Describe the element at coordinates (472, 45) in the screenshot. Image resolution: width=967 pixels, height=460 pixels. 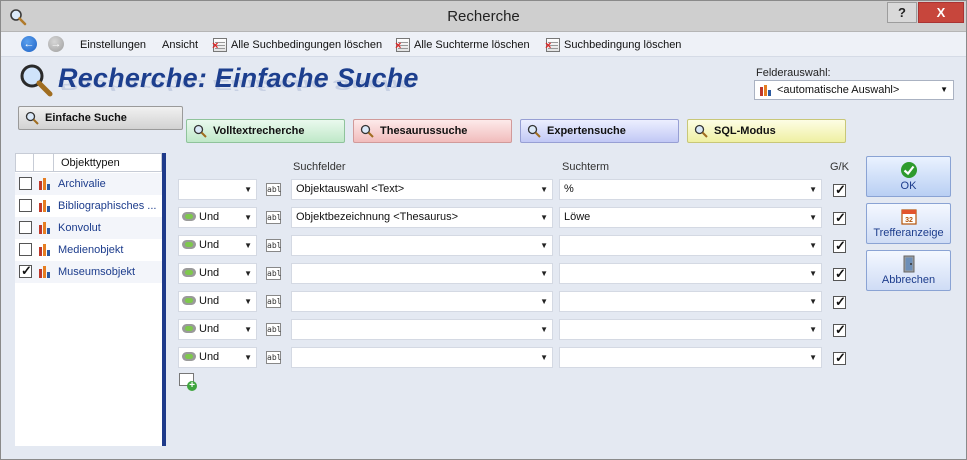
I see `clear-terms-label: Alle Suchterme löschen` at that location.